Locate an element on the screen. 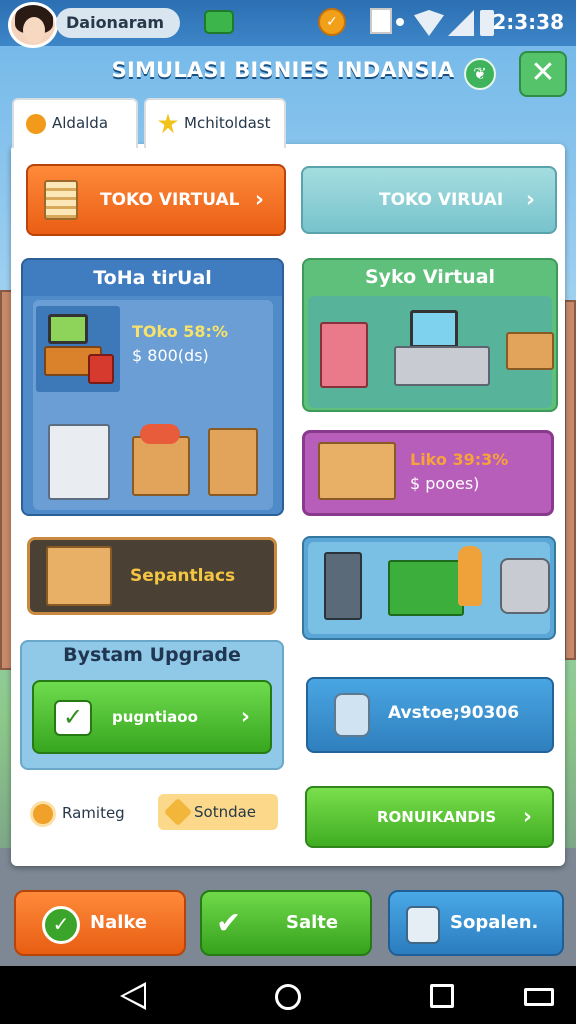 This screenshot has width=576, height=1024. stacked-boxes-icon is located at coordinates (357, 471).